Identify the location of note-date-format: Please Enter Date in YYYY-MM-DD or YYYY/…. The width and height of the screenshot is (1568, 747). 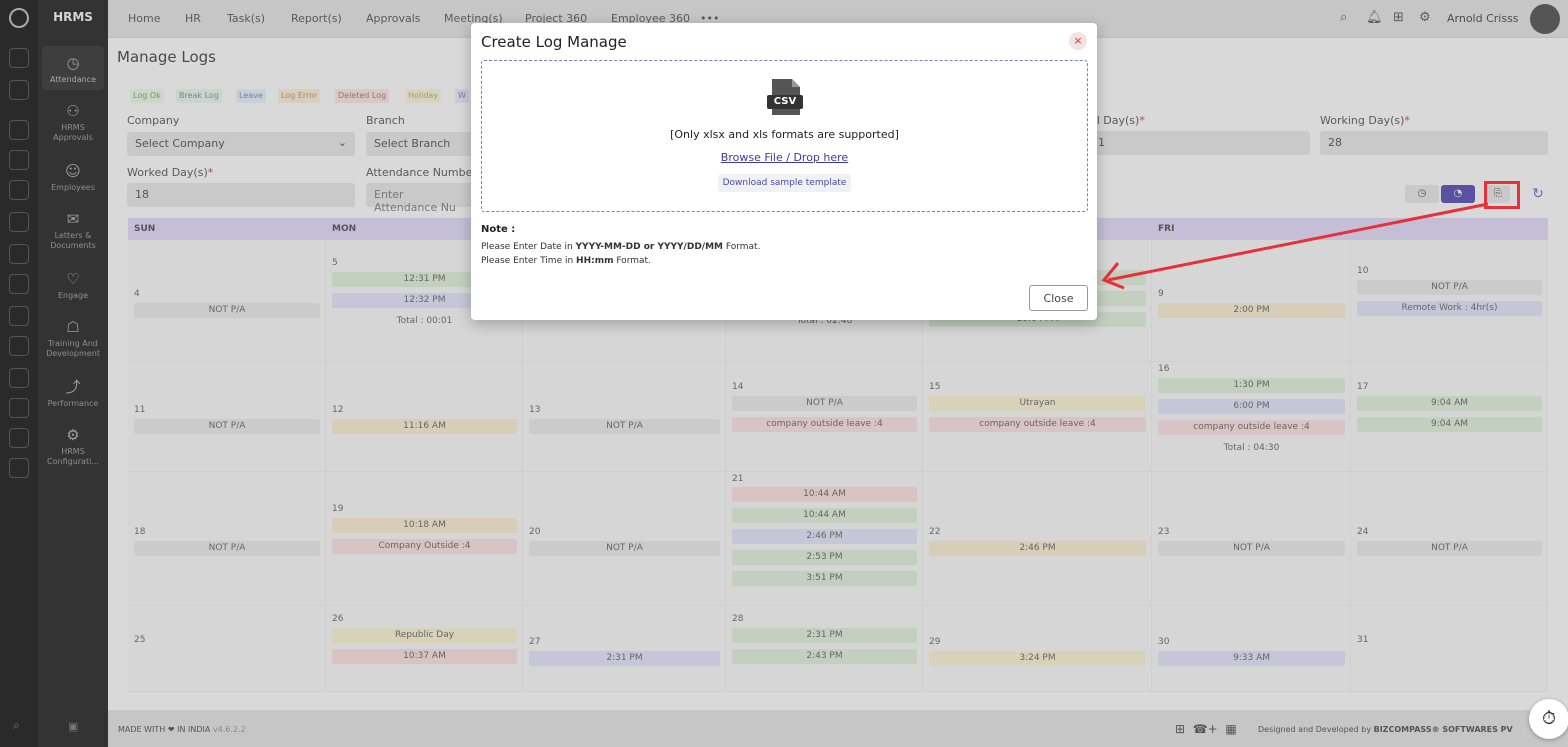
(621, 247).